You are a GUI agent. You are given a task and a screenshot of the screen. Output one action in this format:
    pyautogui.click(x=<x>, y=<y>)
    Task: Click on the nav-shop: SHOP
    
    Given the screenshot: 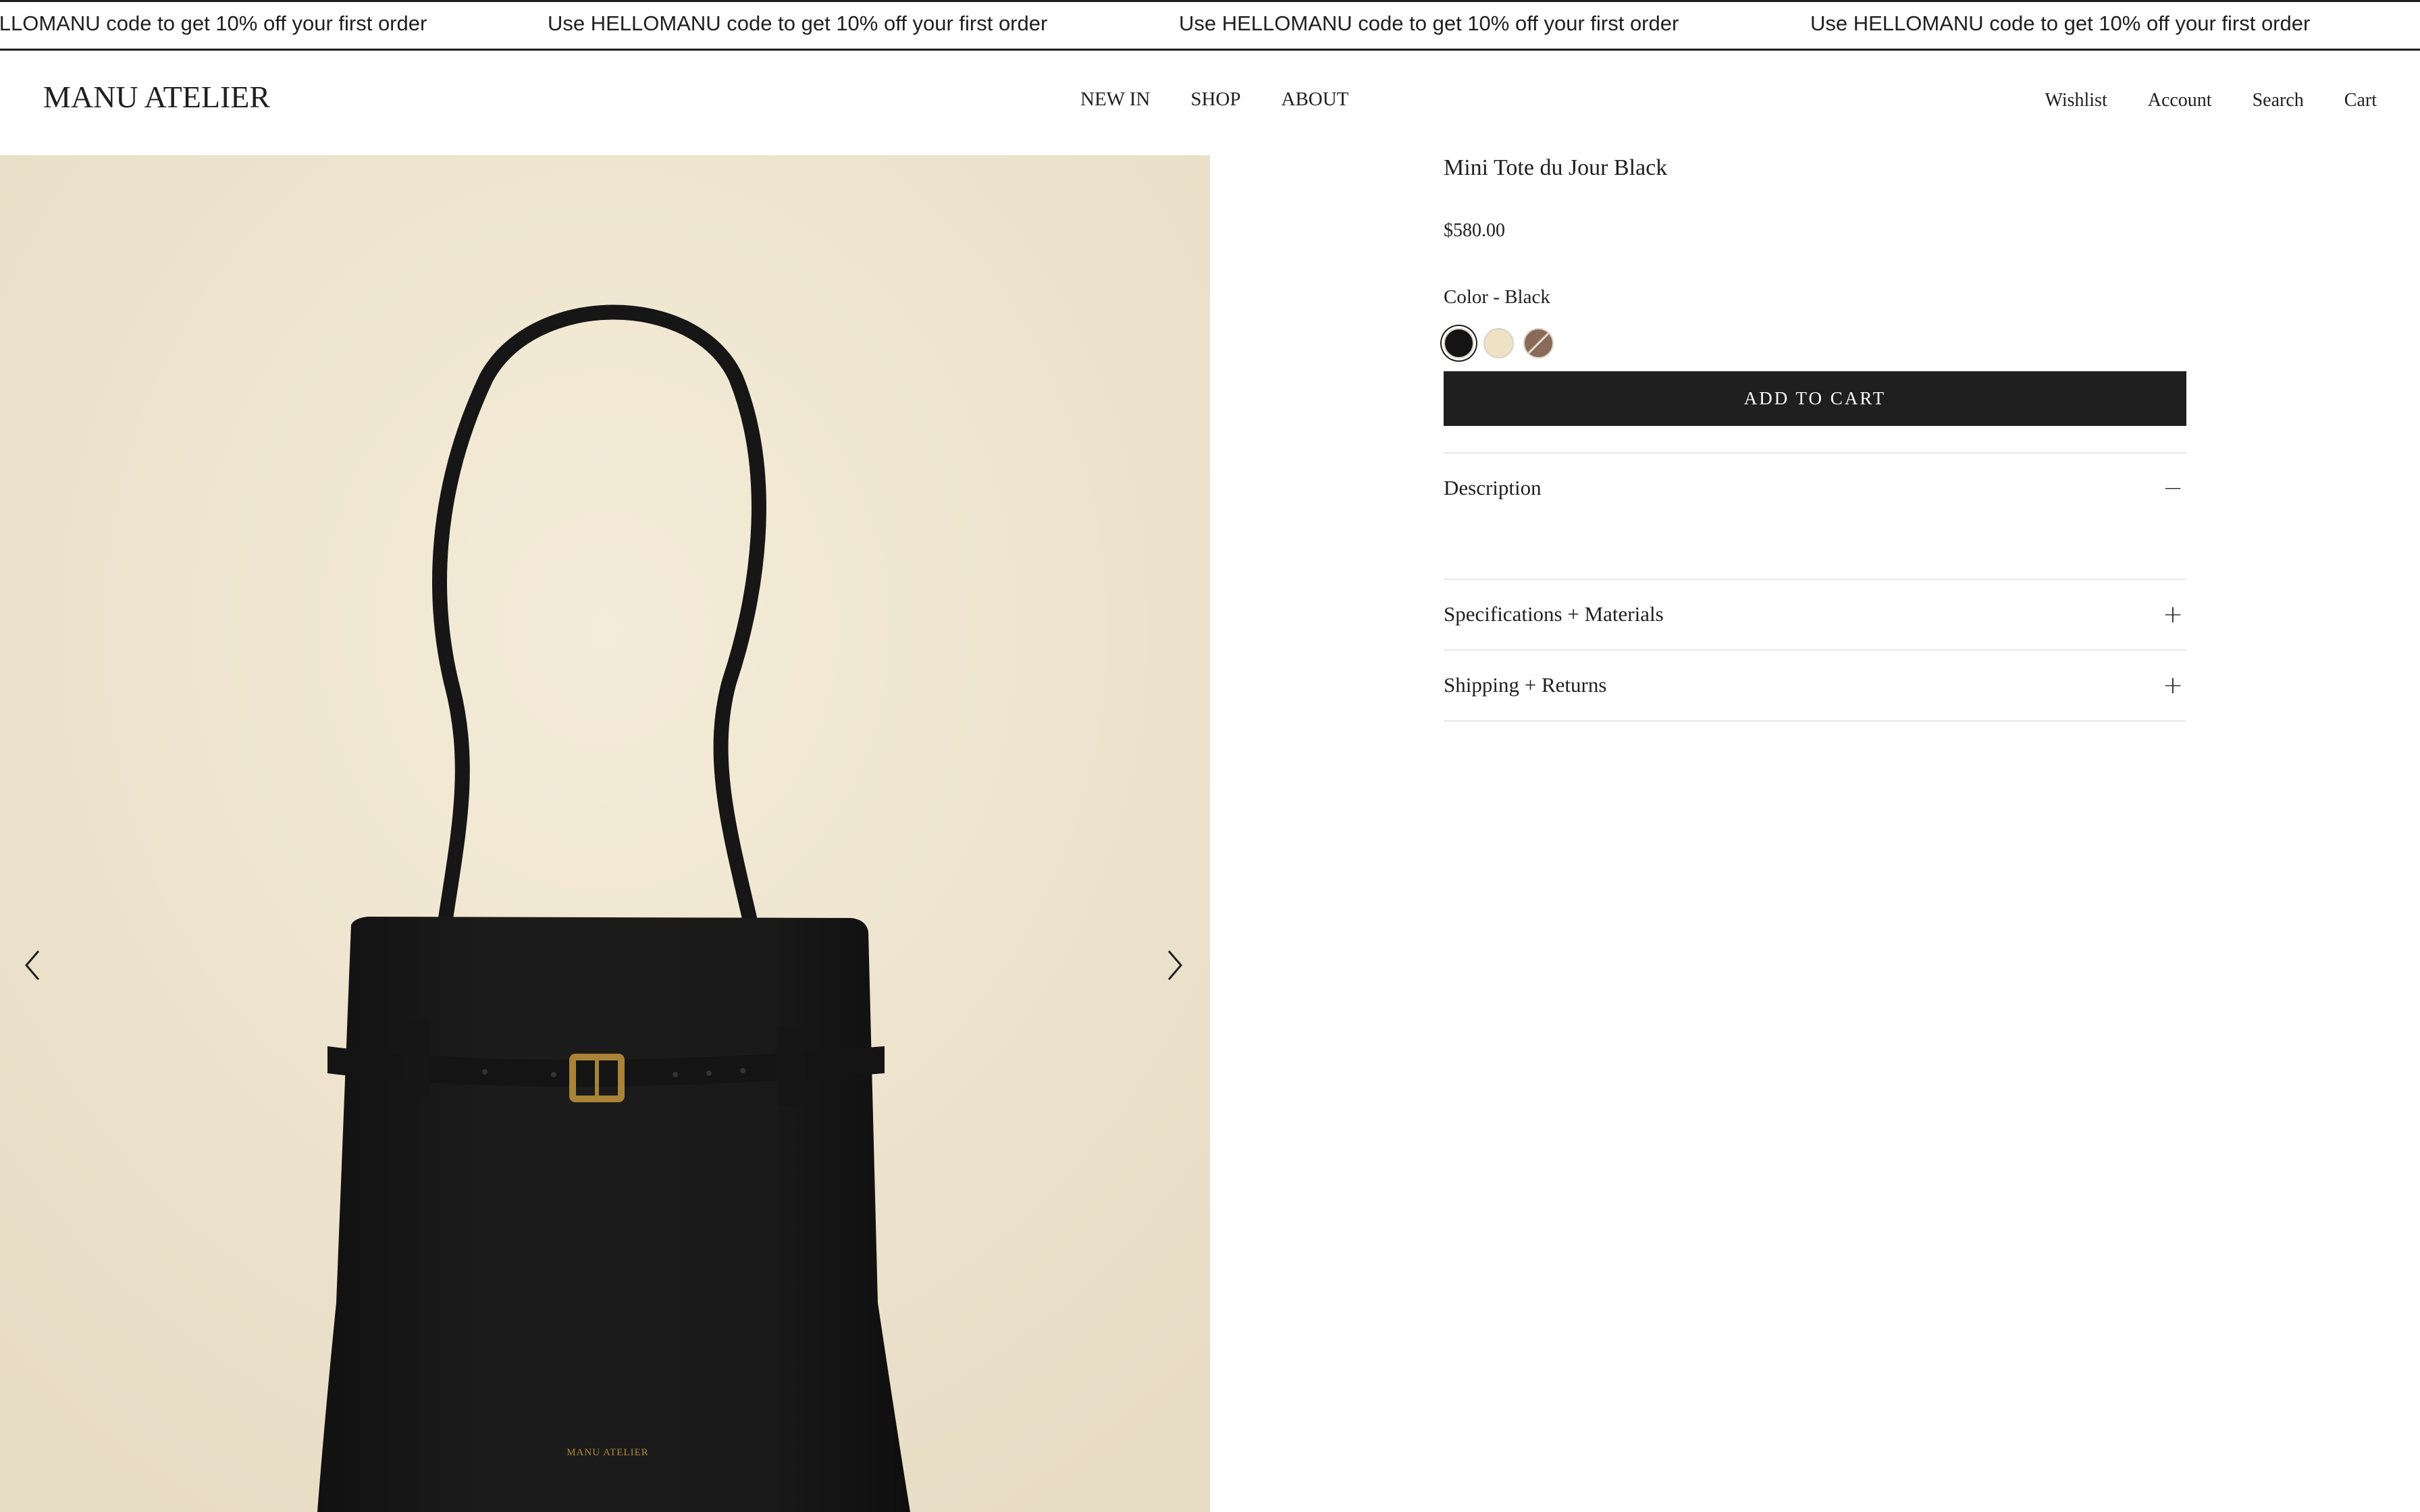 What is the action you would take?
    pyautogui.click(x=1215, y=99)
    